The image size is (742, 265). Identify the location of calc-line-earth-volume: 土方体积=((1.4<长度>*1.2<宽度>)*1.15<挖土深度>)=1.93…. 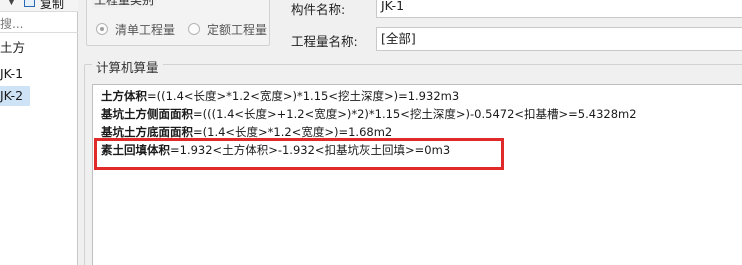
(280, 96).